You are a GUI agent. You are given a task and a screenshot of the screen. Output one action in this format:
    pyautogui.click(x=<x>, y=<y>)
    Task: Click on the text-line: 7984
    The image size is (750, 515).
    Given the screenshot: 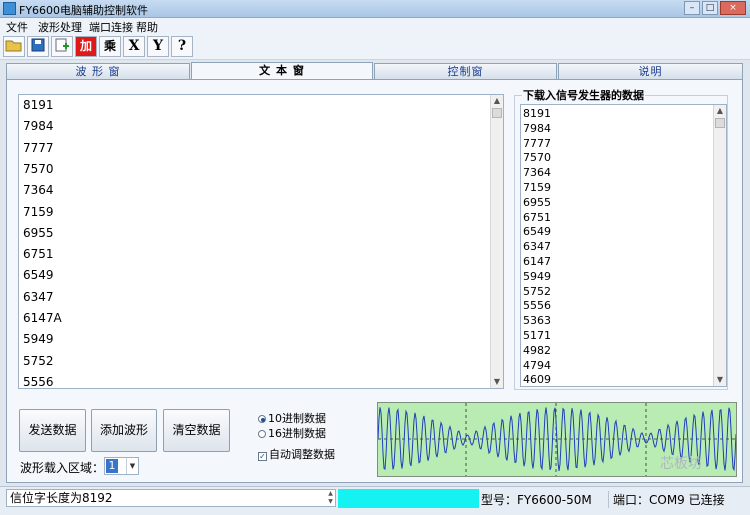 What is the action you would take?
    pyautogui.click(x=38, y=126)
    